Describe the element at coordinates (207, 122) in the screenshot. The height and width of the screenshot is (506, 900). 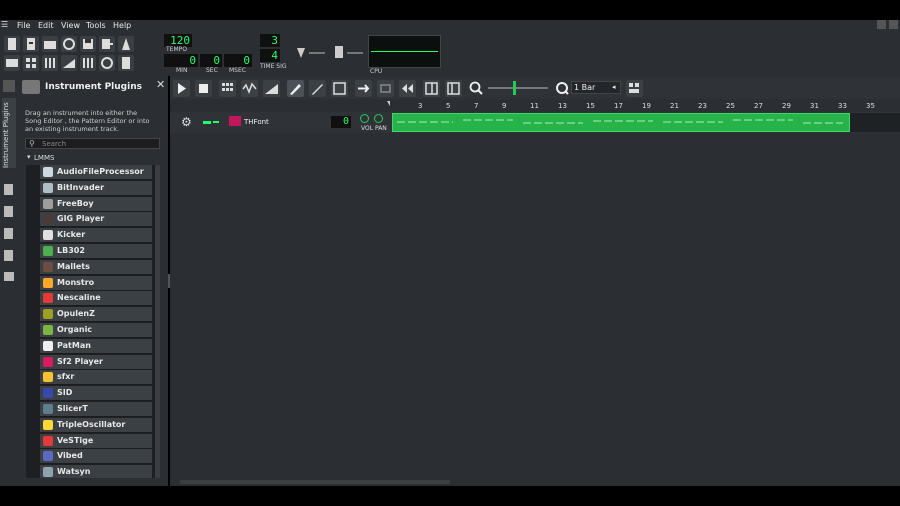
I see `mute-toggle` at that location.